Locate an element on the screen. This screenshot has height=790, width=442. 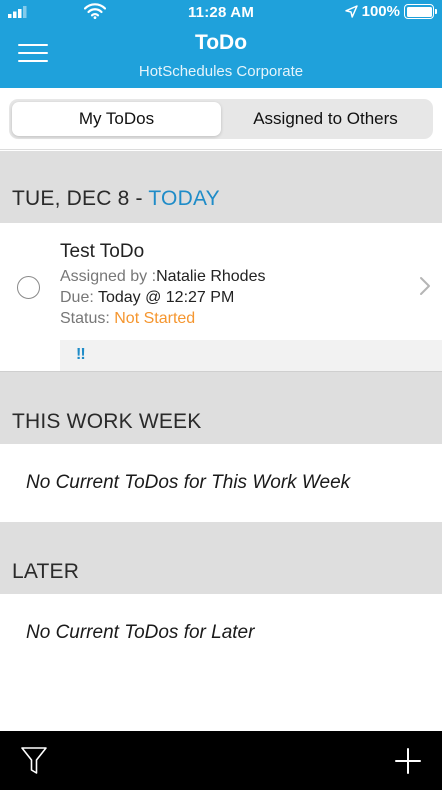
today-label: TODAY is located at coordinates (184, 198).